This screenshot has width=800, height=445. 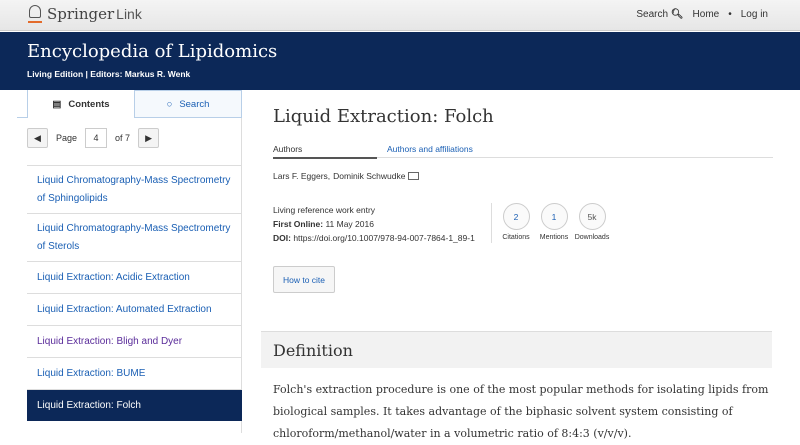 I want to click on book-icon: ▤, so click(x=57, y=104).